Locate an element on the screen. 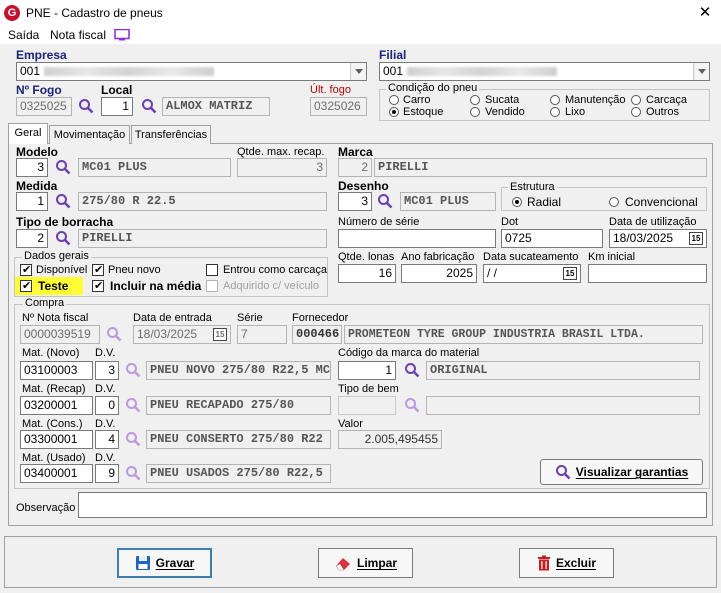 Image resolution: width=721 pixels, height=593 pixels. menu-bar is located at coordinates (360, 35).